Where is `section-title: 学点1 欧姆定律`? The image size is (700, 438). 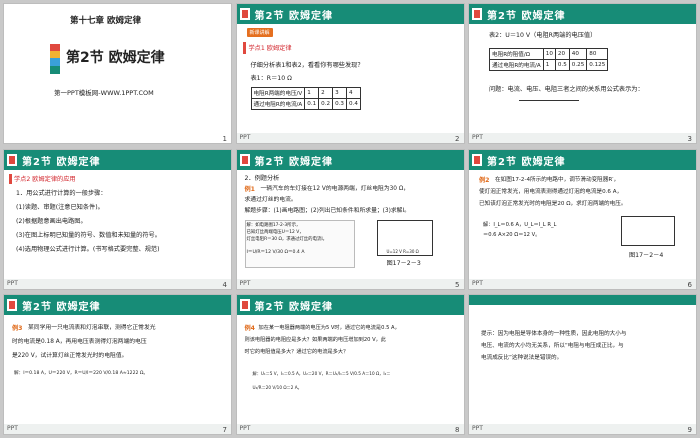 section-title: 学点1 欧姆定律 is located at coordinates (270, 48).